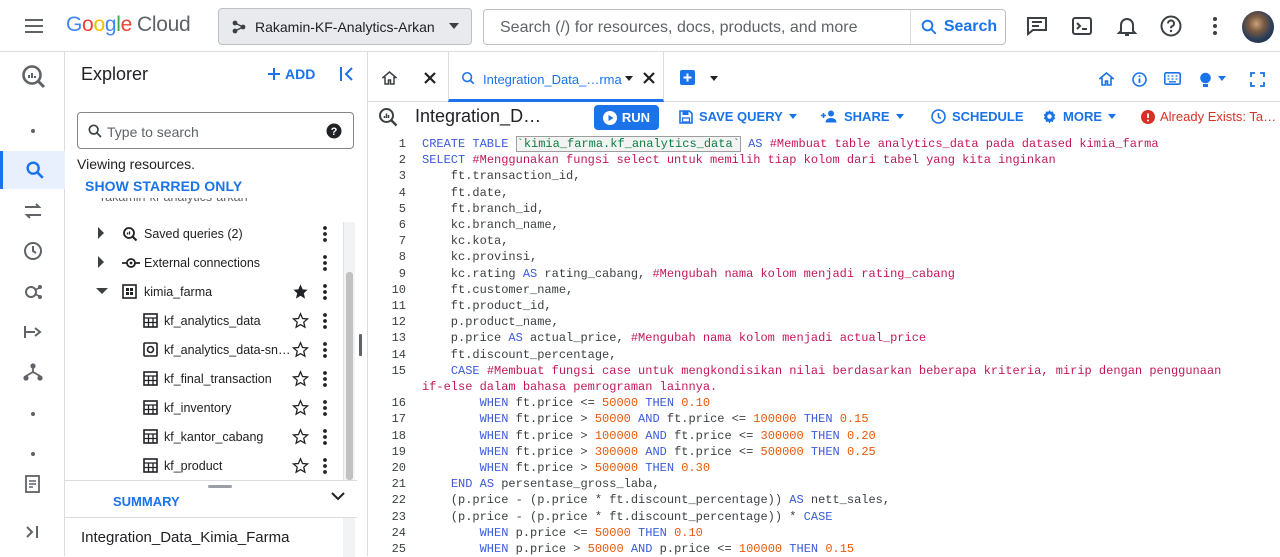 This screenshot has height=557, width=1280. I want to click on search-button: Search, so click(958, 27).